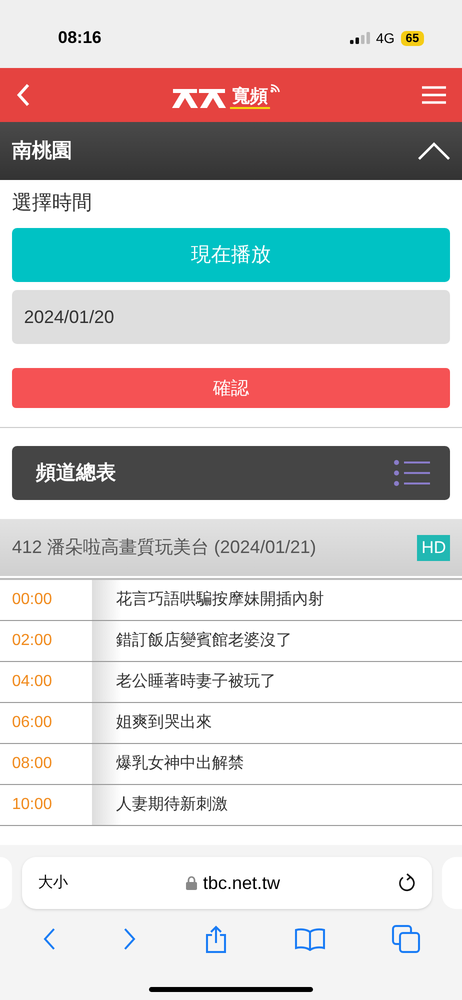  I want to click on region-header: 南桃園, so click(231, 151).